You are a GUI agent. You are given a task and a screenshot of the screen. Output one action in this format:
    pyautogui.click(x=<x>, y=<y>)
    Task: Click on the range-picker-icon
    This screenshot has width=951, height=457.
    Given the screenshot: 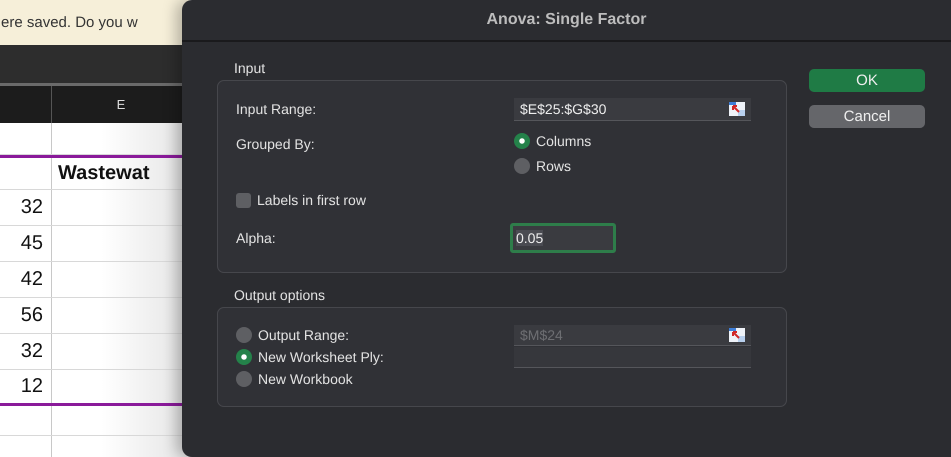 What is the action you would take?
    pyautogui.click(x=737, y=109)
    